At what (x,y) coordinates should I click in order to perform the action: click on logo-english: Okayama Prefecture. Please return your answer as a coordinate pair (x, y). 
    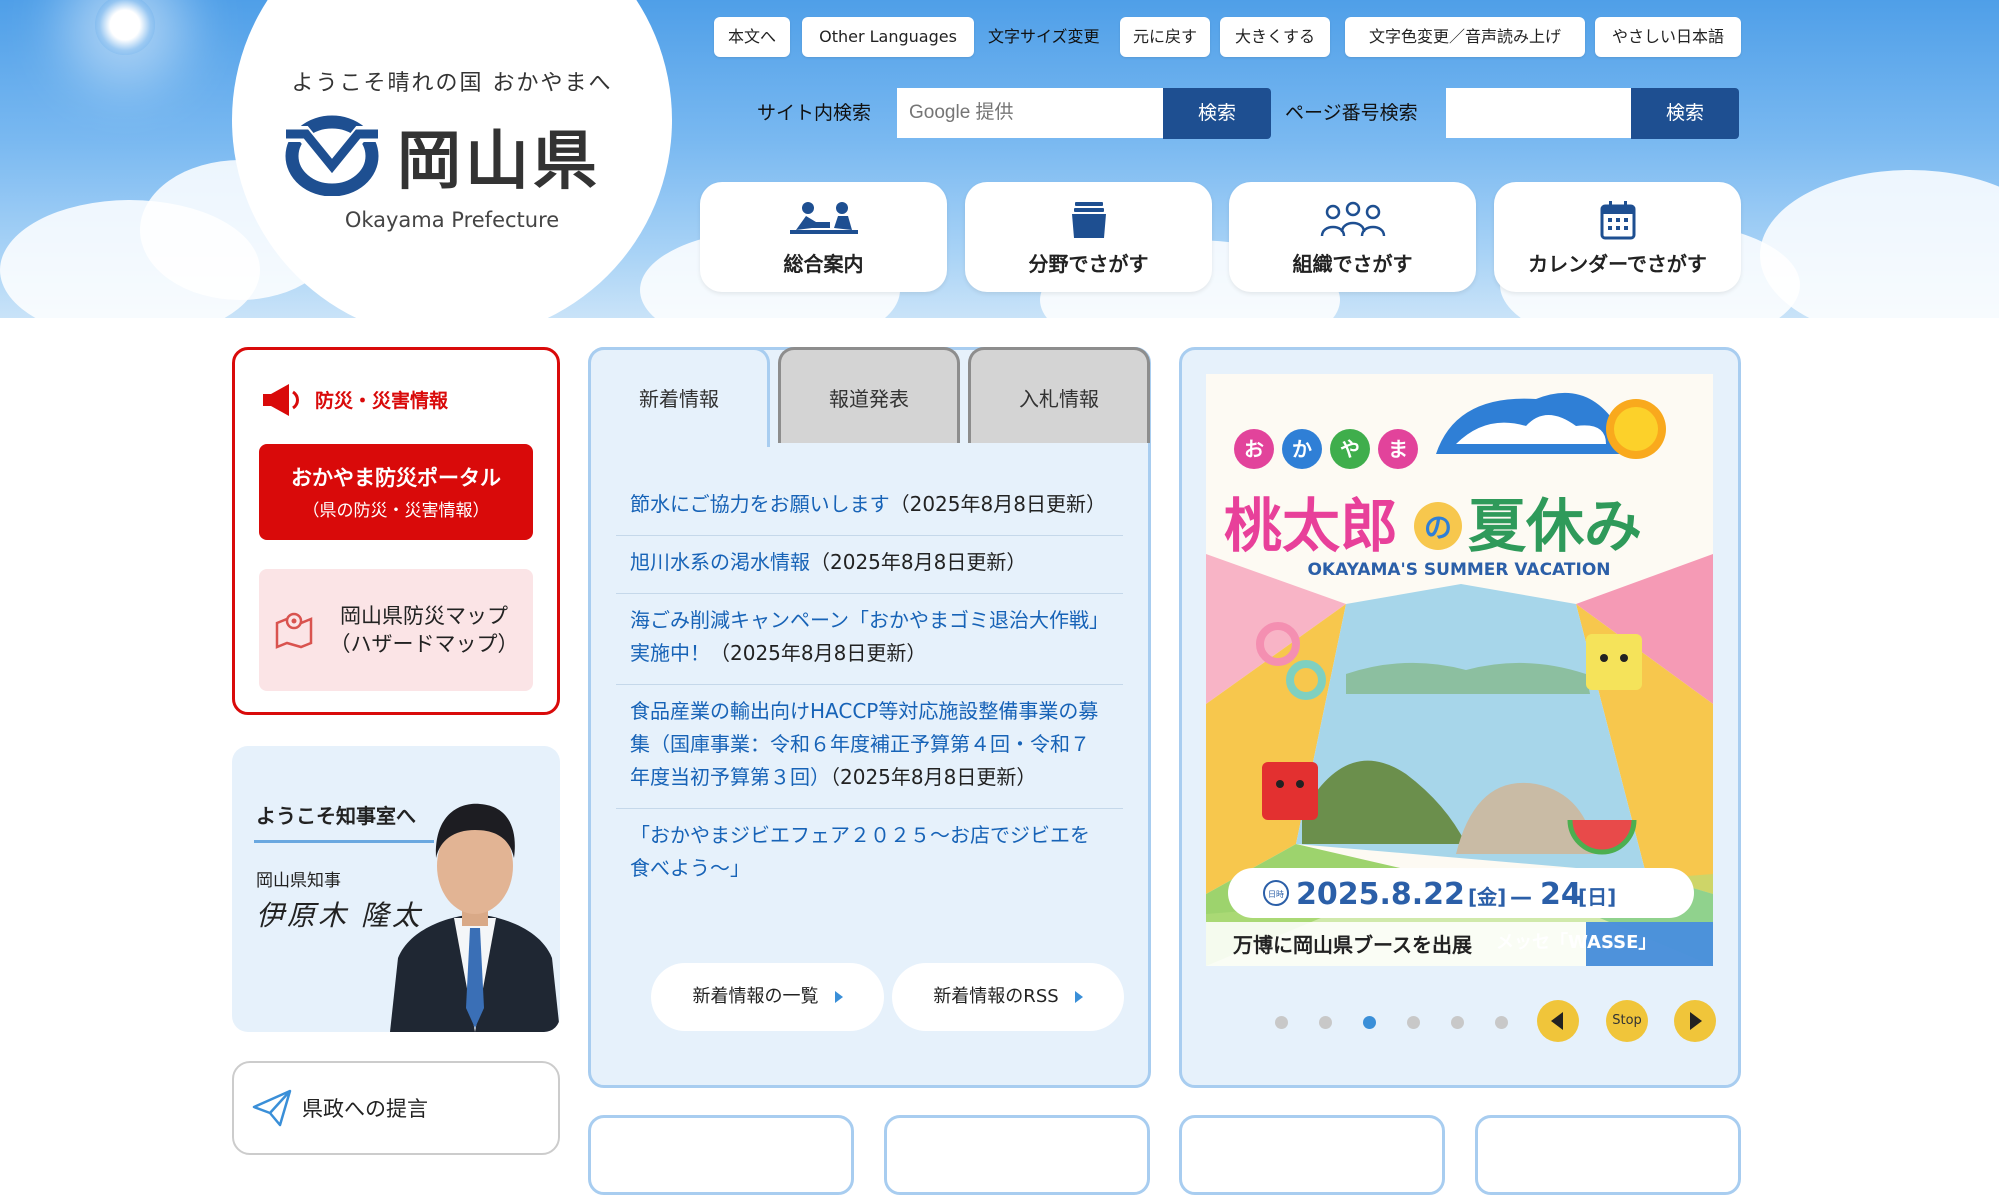
    Looking at the image, I should click on (452, 220).